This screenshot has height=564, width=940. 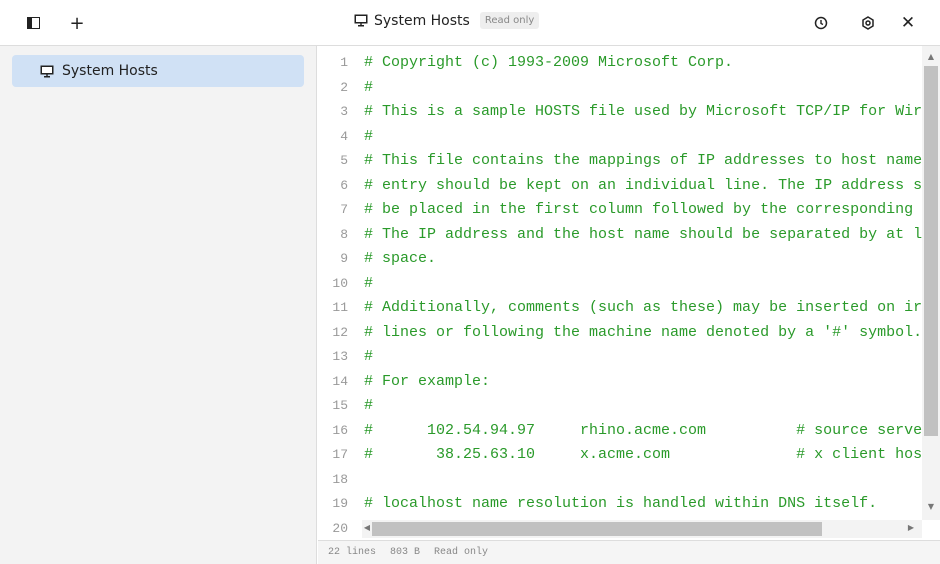 I want to click on scroll-up-icon: ▲, so click(x=931, y=56).